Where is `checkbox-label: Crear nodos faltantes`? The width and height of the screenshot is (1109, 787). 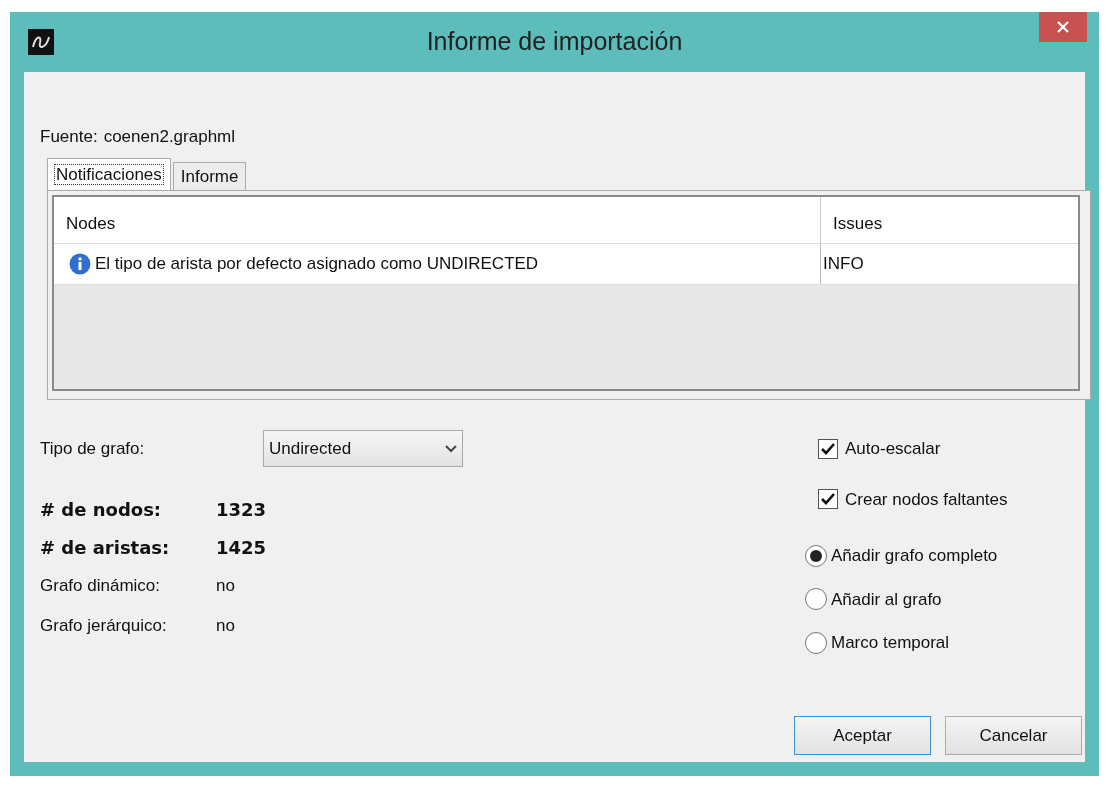 checkbox-label: Crear nodos faltantes is located at coordinates (926, 499).